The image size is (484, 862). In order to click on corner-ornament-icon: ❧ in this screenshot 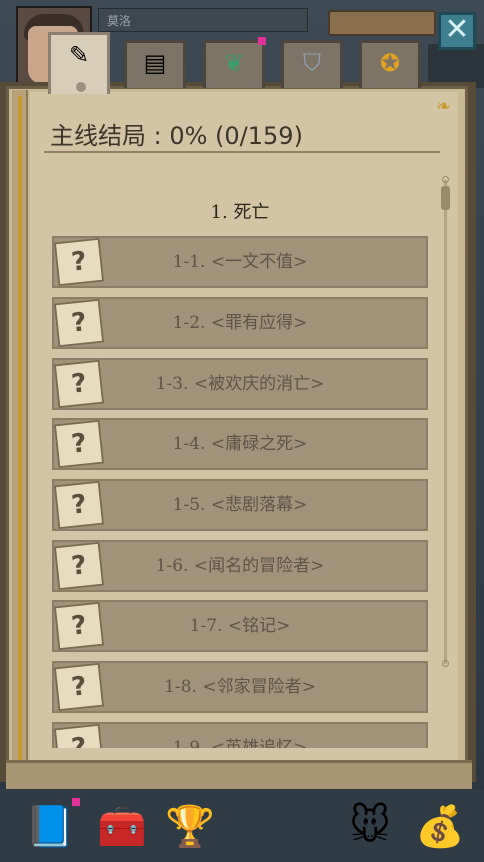, I will do `click(444, 106)`.